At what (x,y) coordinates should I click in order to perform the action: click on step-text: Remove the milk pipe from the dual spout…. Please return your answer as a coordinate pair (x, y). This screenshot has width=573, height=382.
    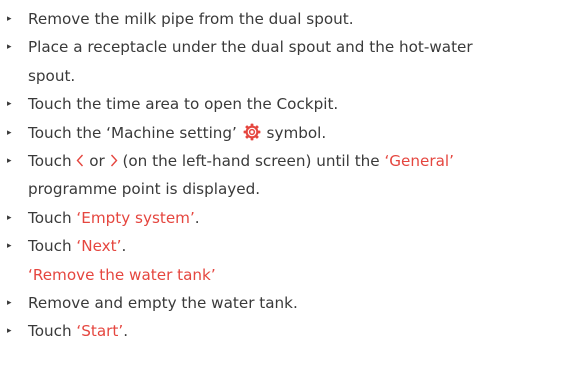
    Looking at the image, I should click on (191, 19).